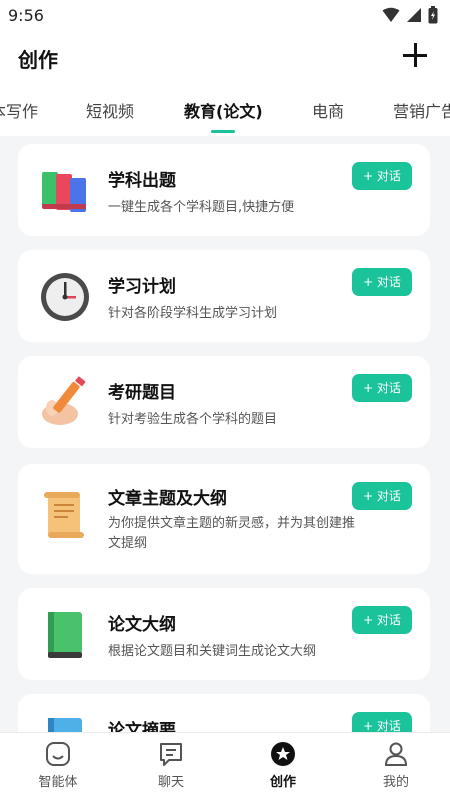 This screenshot has width=450, height=800. I want to click on nav-label: 我的, so click(395, 782).